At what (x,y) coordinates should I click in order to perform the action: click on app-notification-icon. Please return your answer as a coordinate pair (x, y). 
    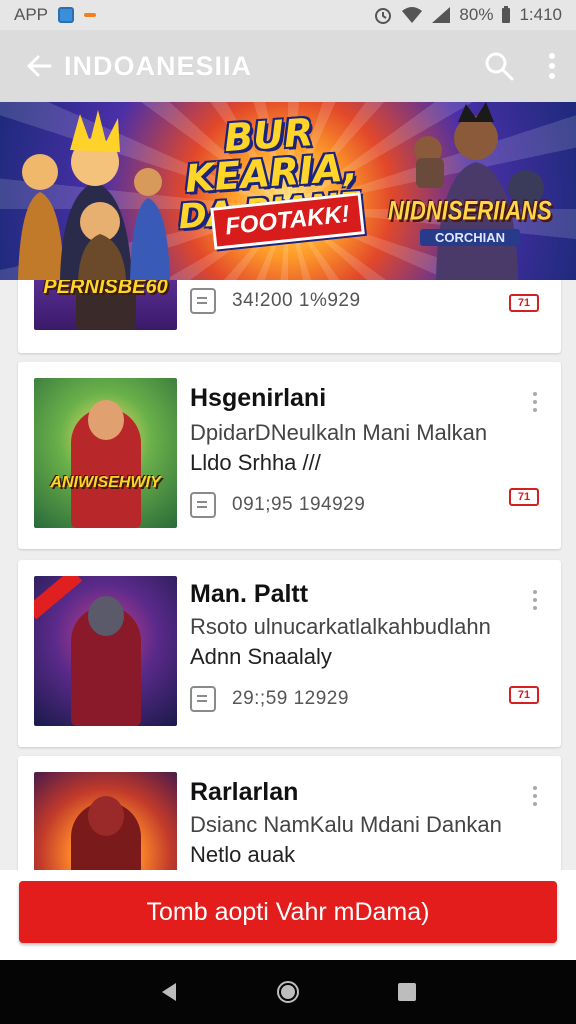
    Looking at the image, I should click on (66, 15).